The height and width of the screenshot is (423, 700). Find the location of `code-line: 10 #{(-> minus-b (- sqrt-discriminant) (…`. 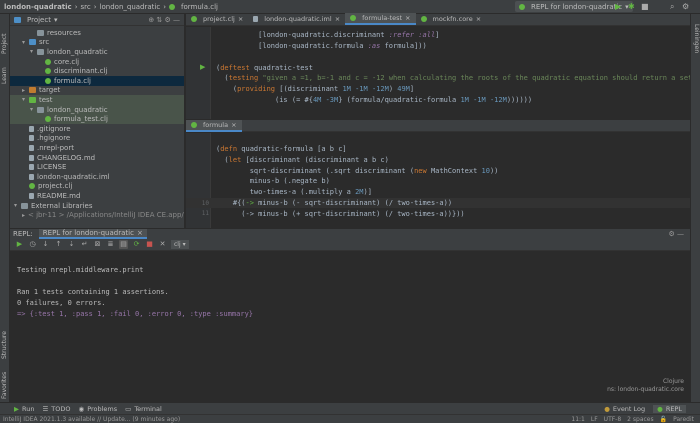

code-line: 10 #{(-> minus-b (- sqrt-discriminant) (… is located at coordinates (438, 203).